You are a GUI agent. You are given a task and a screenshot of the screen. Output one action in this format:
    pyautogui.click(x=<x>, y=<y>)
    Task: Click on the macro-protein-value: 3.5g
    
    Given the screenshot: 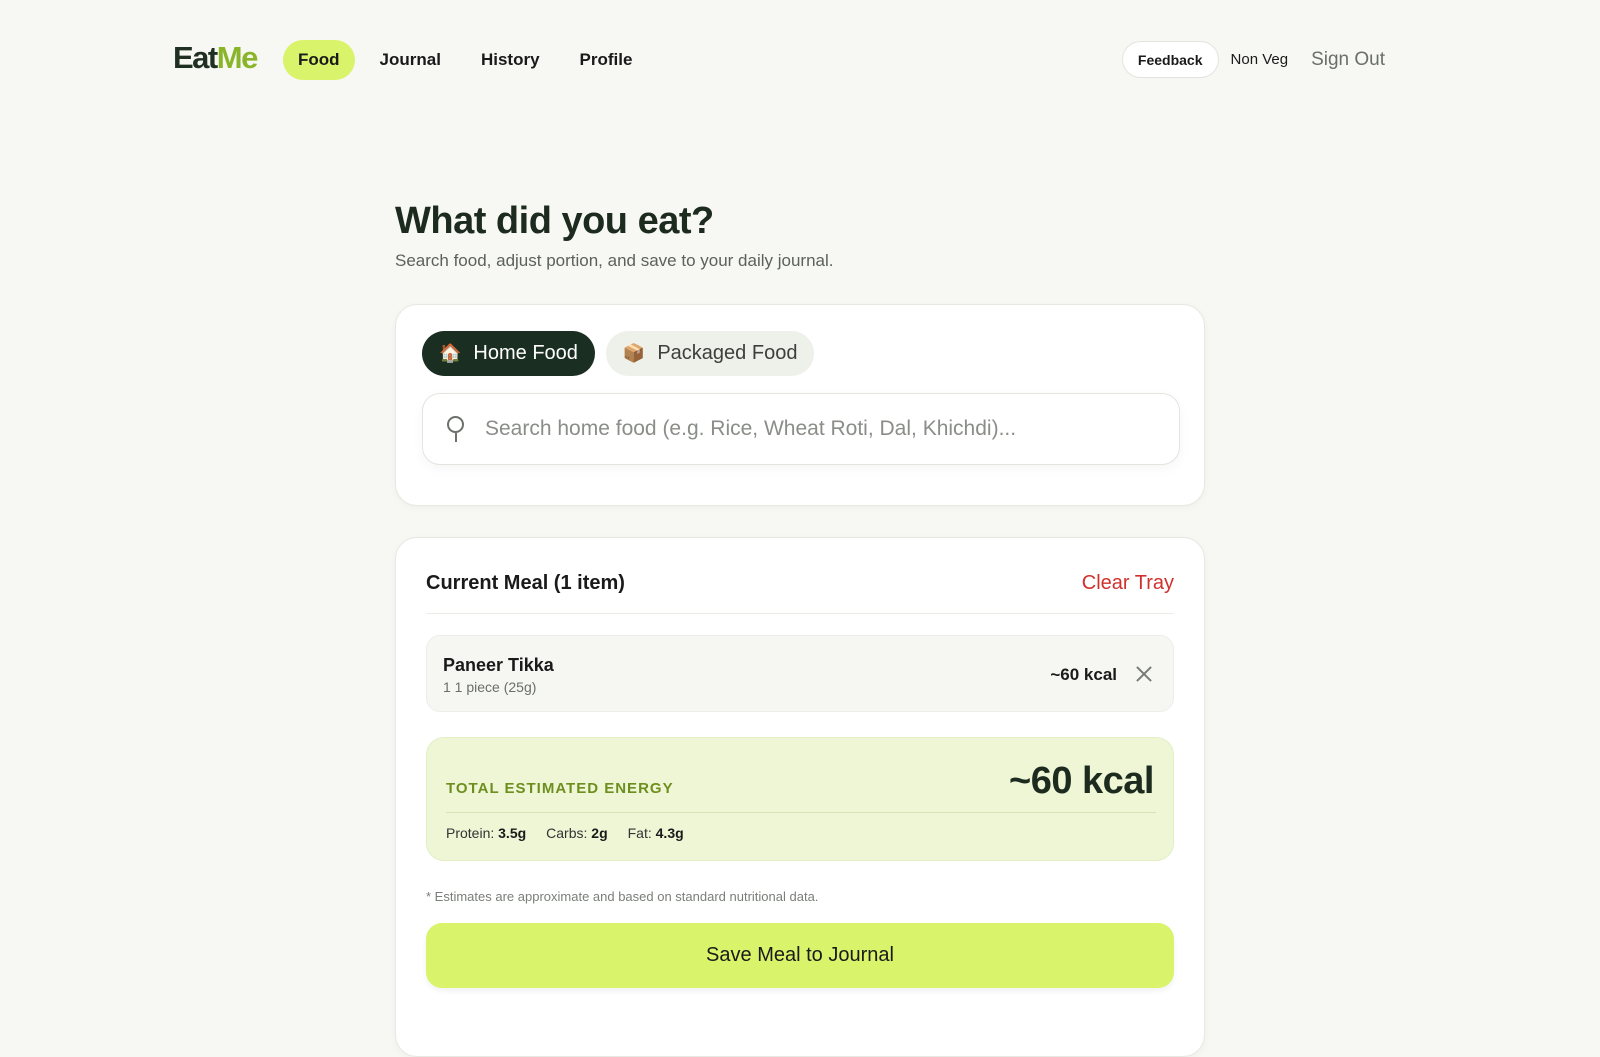 What is the action you would take?
    pyautogui.click(x=512, y=833)
    